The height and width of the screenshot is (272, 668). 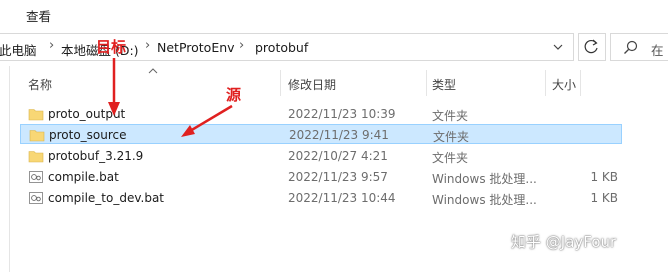 What do you see at coordinates (342, 114) in the screenshot?
I see `file-date: 2022/11/23 10:39` at bounding box center [342, 114].